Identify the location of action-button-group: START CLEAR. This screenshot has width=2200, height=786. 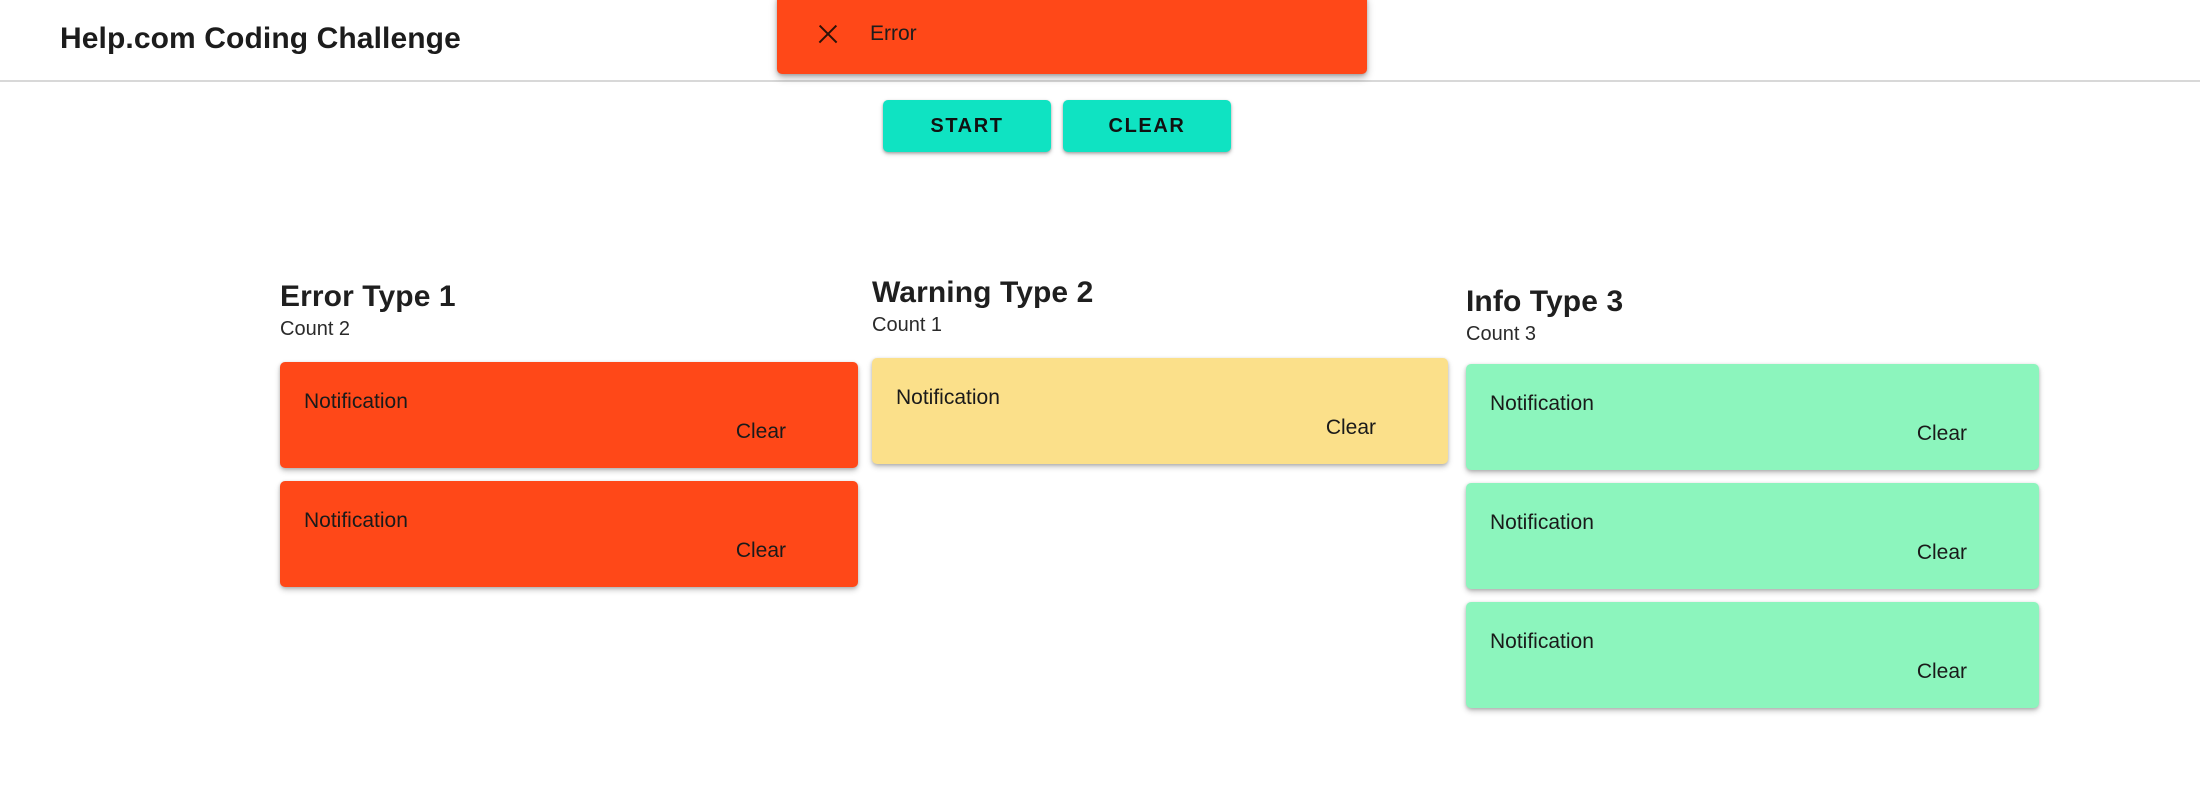
(1057, 126).